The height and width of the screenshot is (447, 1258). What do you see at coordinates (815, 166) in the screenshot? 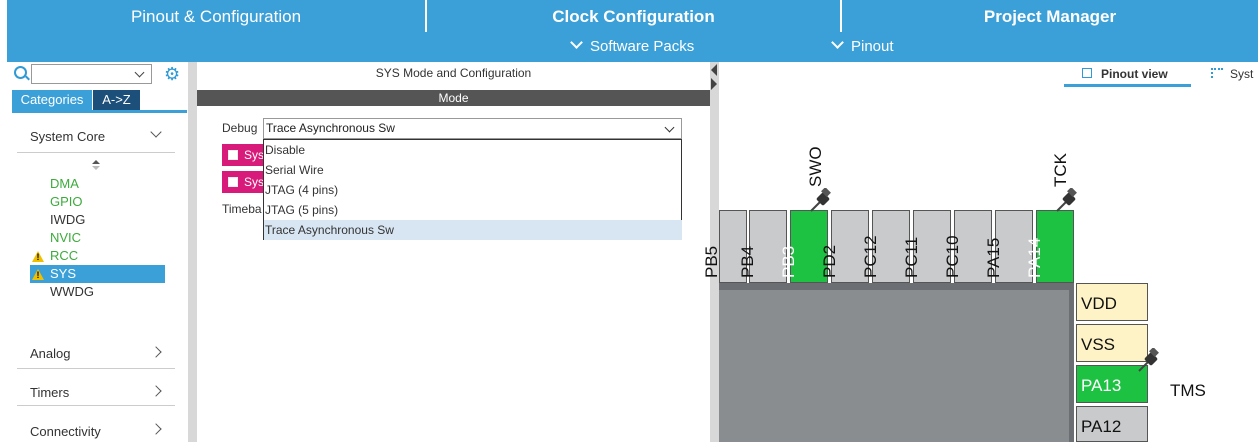
I see `signal-label-swo: SWO` at bounding box center [815, 166].